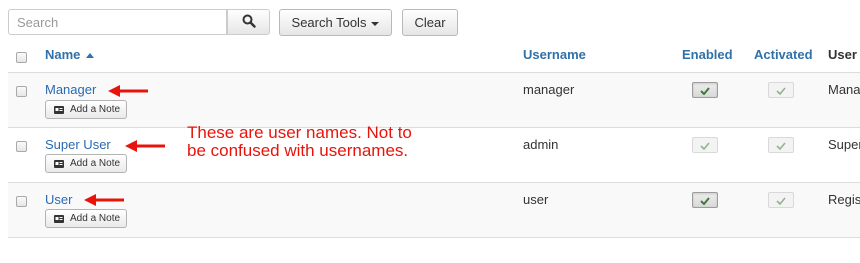 The height and width of the screenshot is (263, 860). I want to click on user-name-link: Super User, so click(78, 144).